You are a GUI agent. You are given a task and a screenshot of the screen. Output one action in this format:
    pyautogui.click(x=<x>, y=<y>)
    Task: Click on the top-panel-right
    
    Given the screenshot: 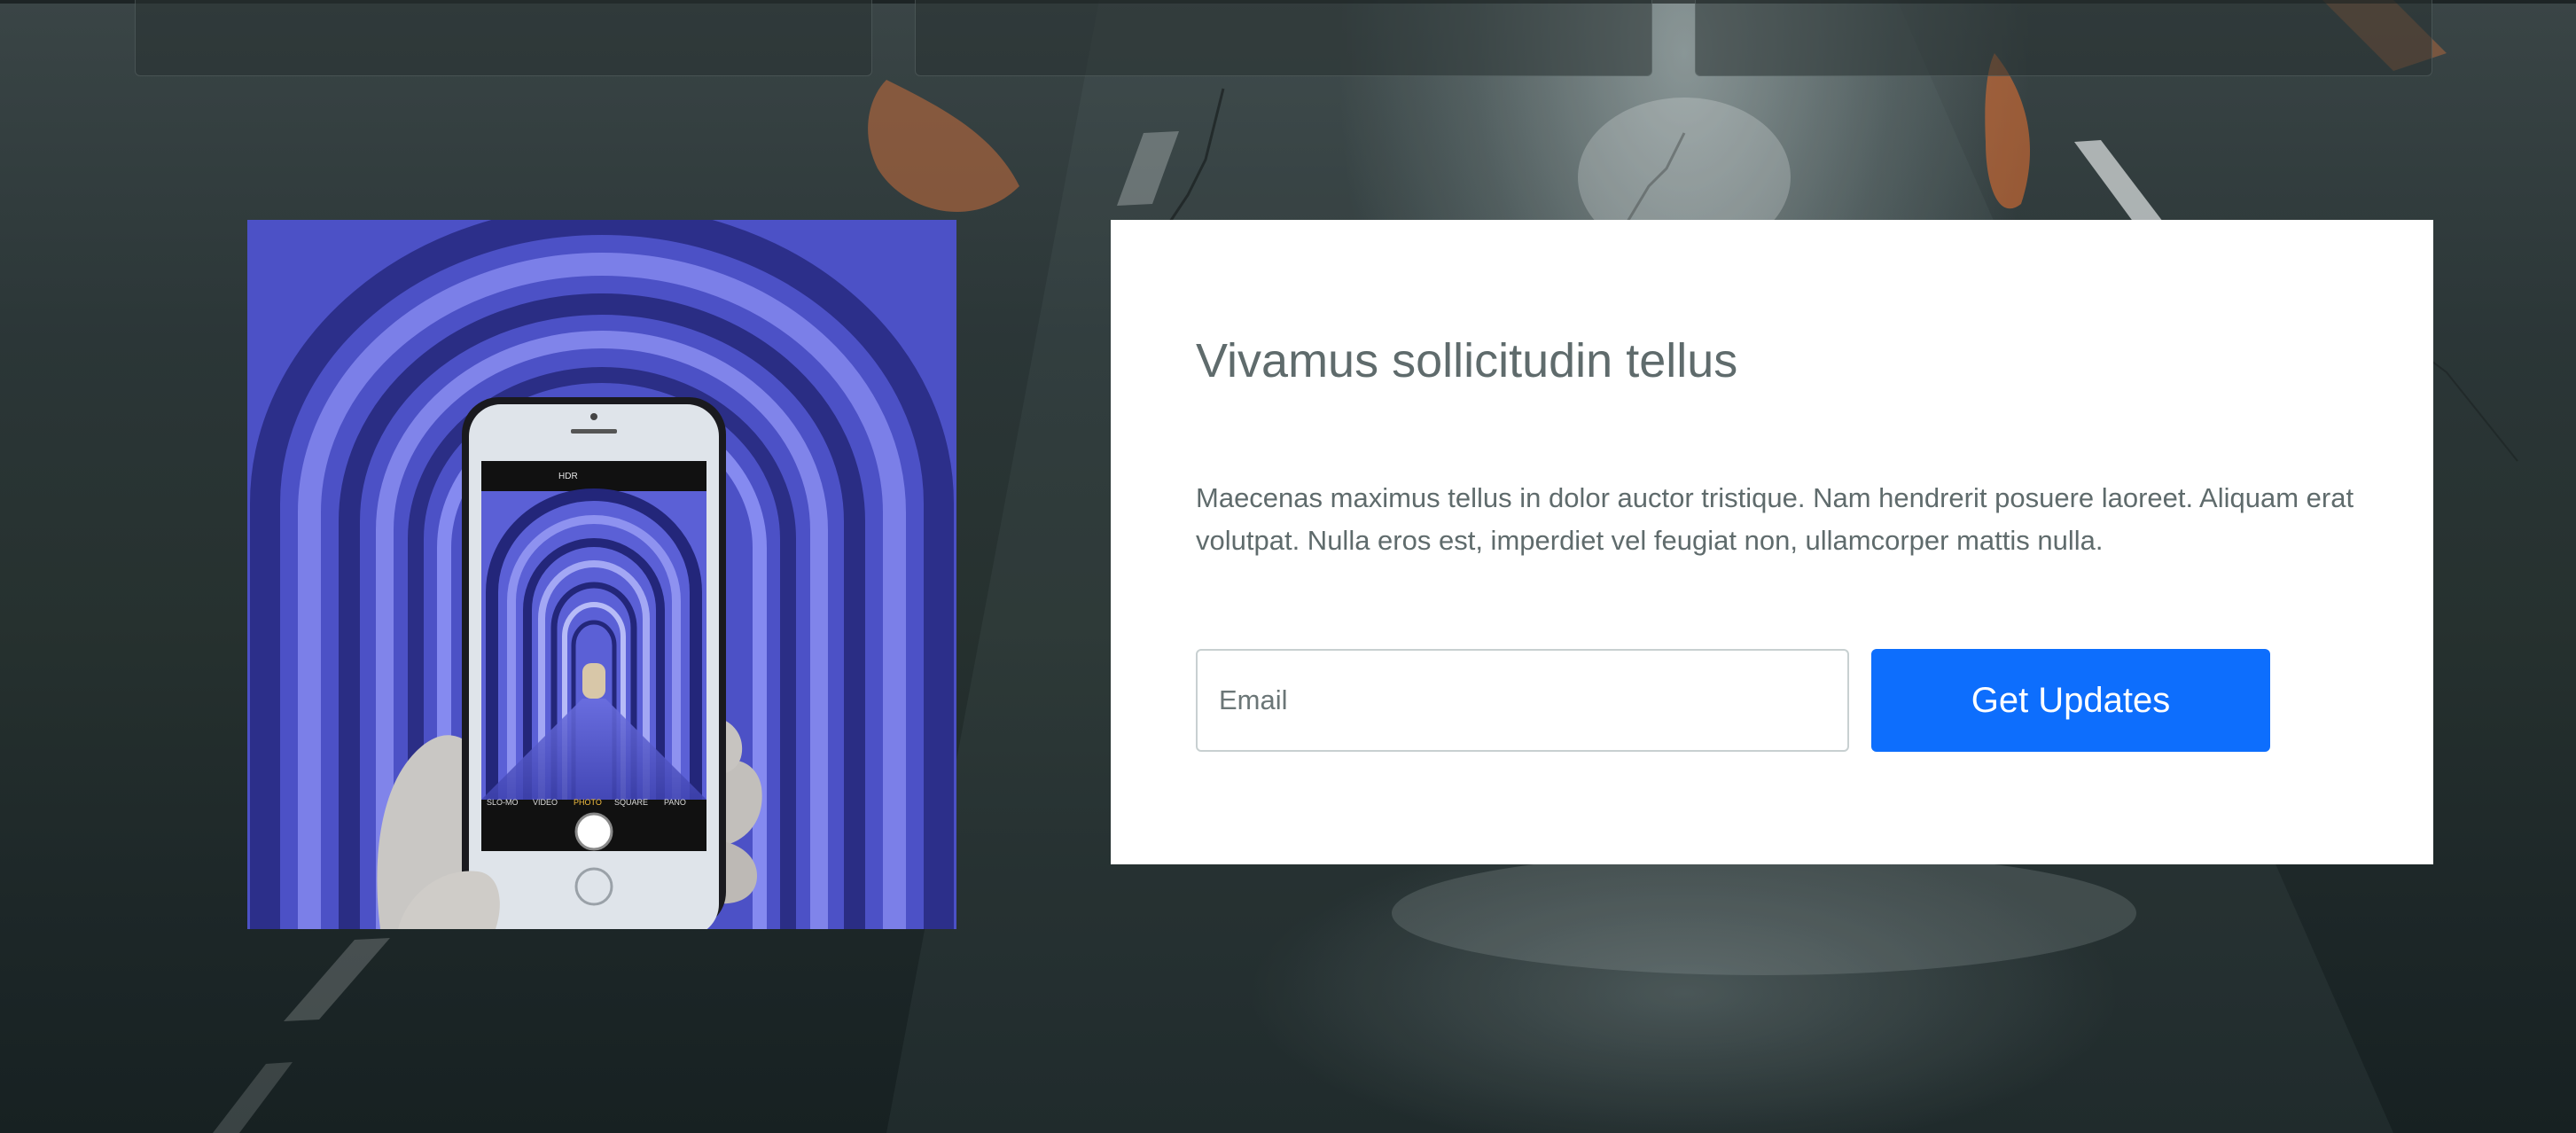 What is the action you would take?
    pyautogui.click(x=2063, y=38)
    